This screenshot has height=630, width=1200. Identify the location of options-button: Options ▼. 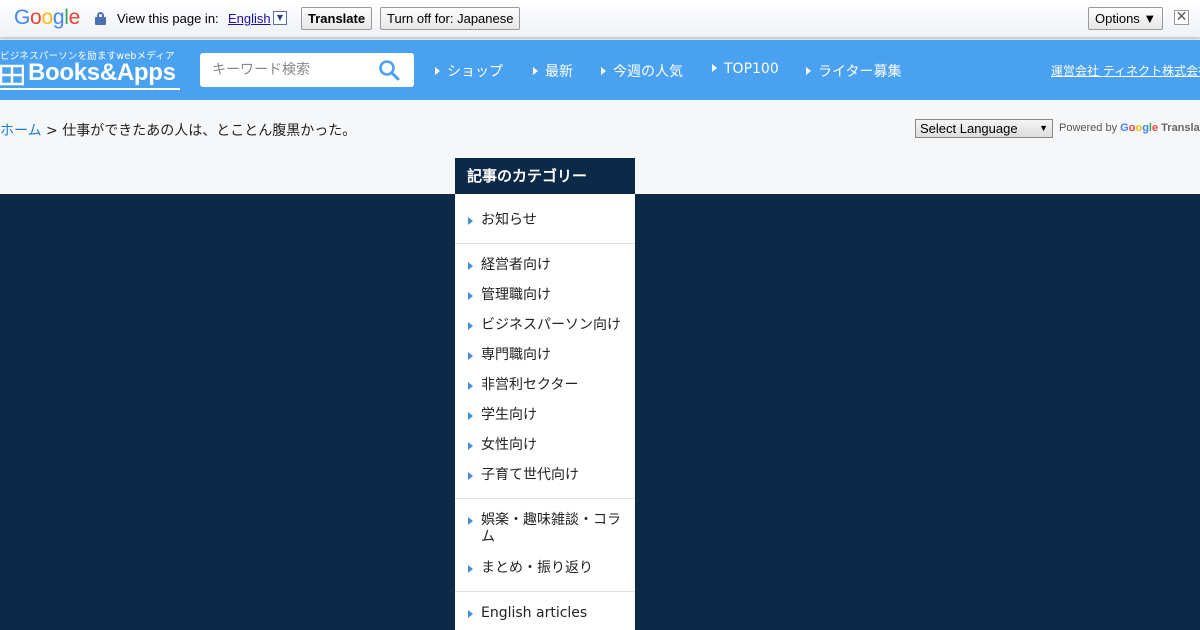
(1126, 18).